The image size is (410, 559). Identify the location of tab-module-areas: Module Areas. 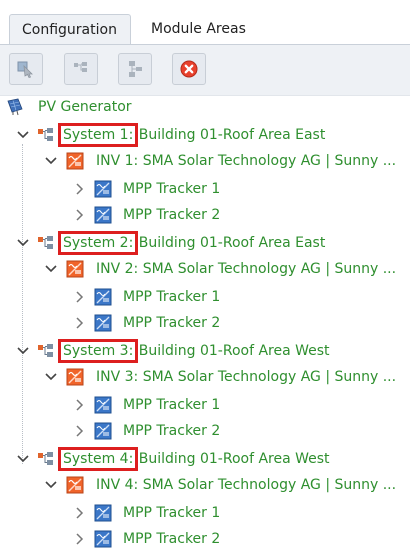
(201, 29).